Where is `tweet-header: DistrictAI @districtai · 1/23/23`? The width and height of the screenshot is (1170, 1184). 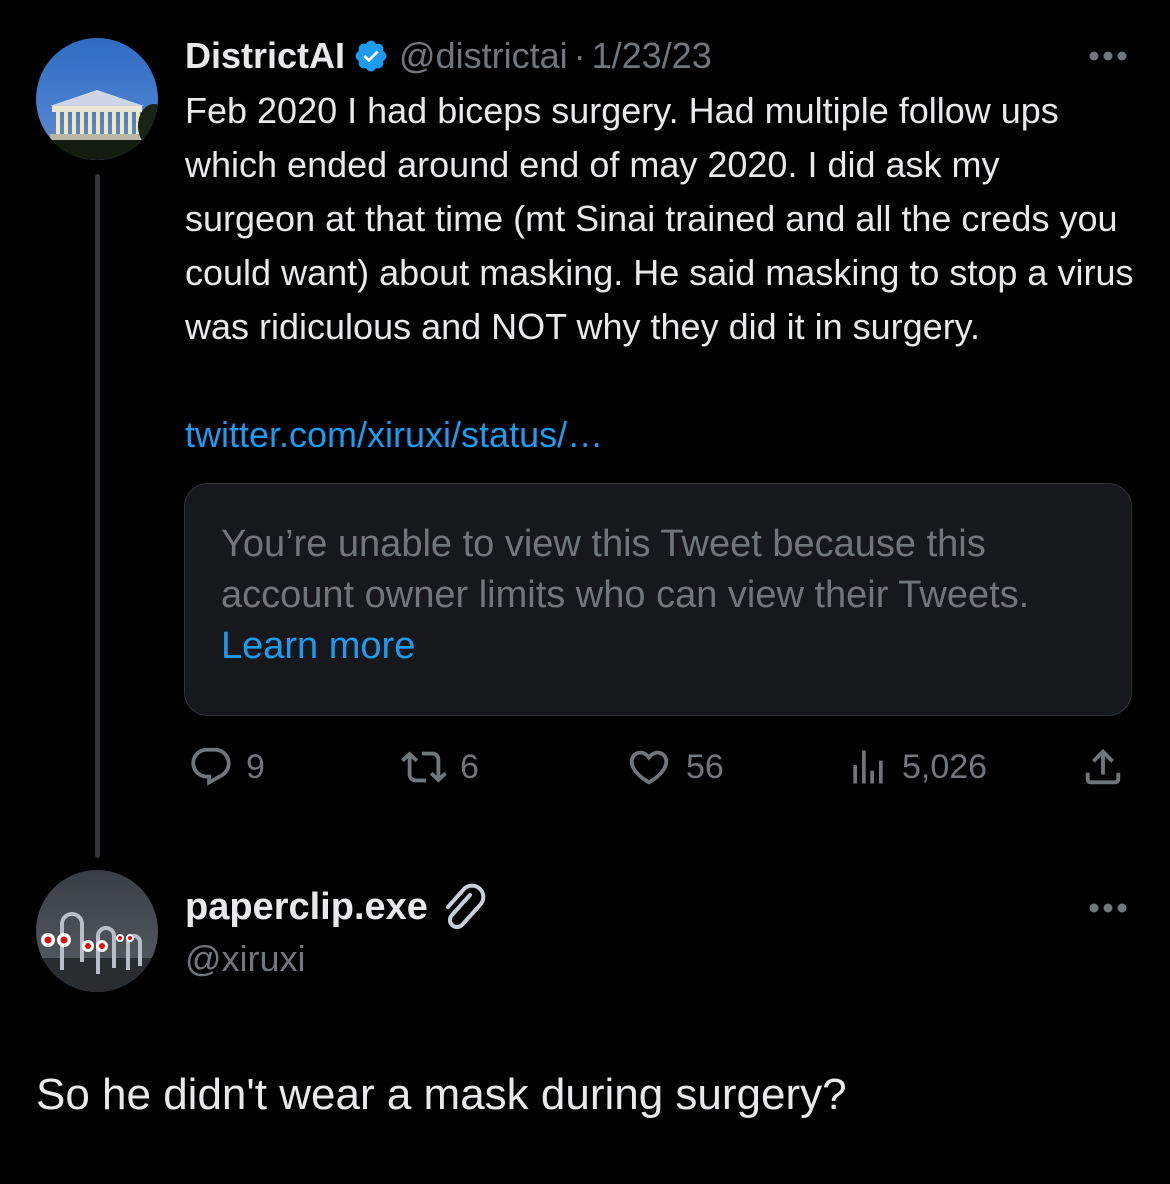 tweet-header: DistrictAI @districtai · 1/23/23 is located at coordinates (448, 56).